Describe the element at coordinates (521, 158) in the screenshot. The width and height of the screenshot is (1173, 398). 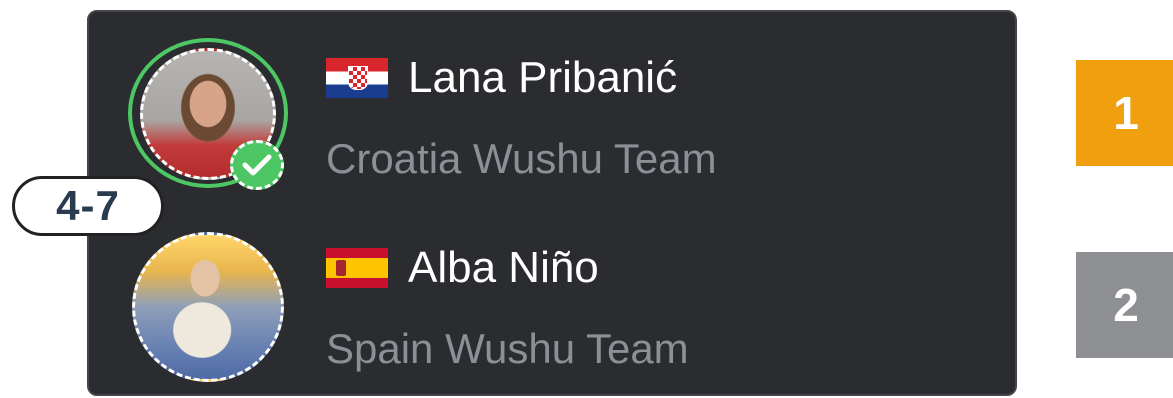
I see `participant-1-team: Croatia Wushu Team` at that location.